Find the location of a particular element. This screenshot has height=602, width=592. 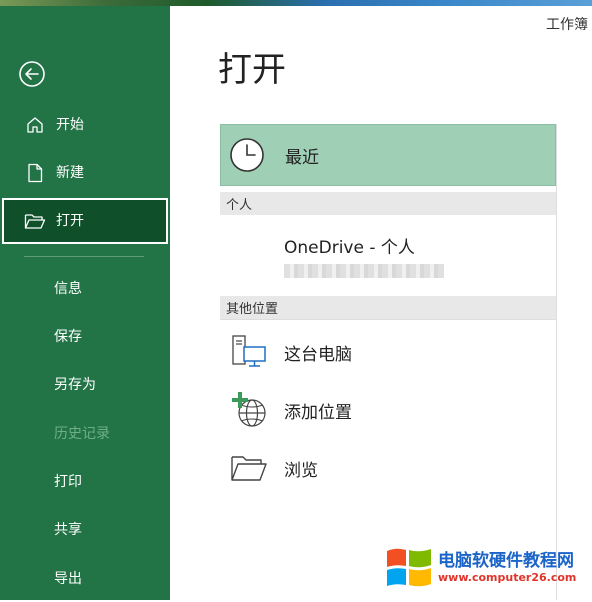

section-header-other: 其他位置 is located at coordinates (388, 307).